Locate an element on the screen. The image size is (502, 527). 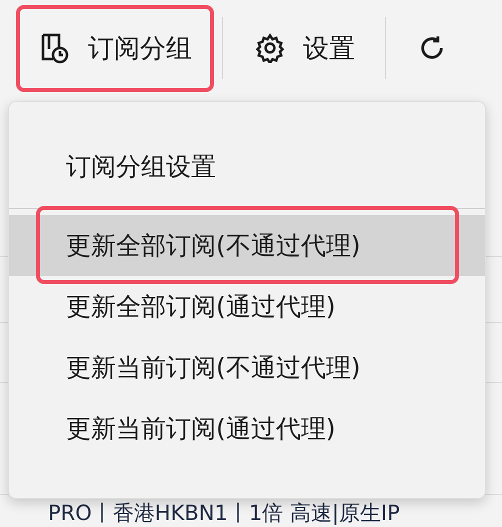
settings-icon is located at coordinates (270, 48).